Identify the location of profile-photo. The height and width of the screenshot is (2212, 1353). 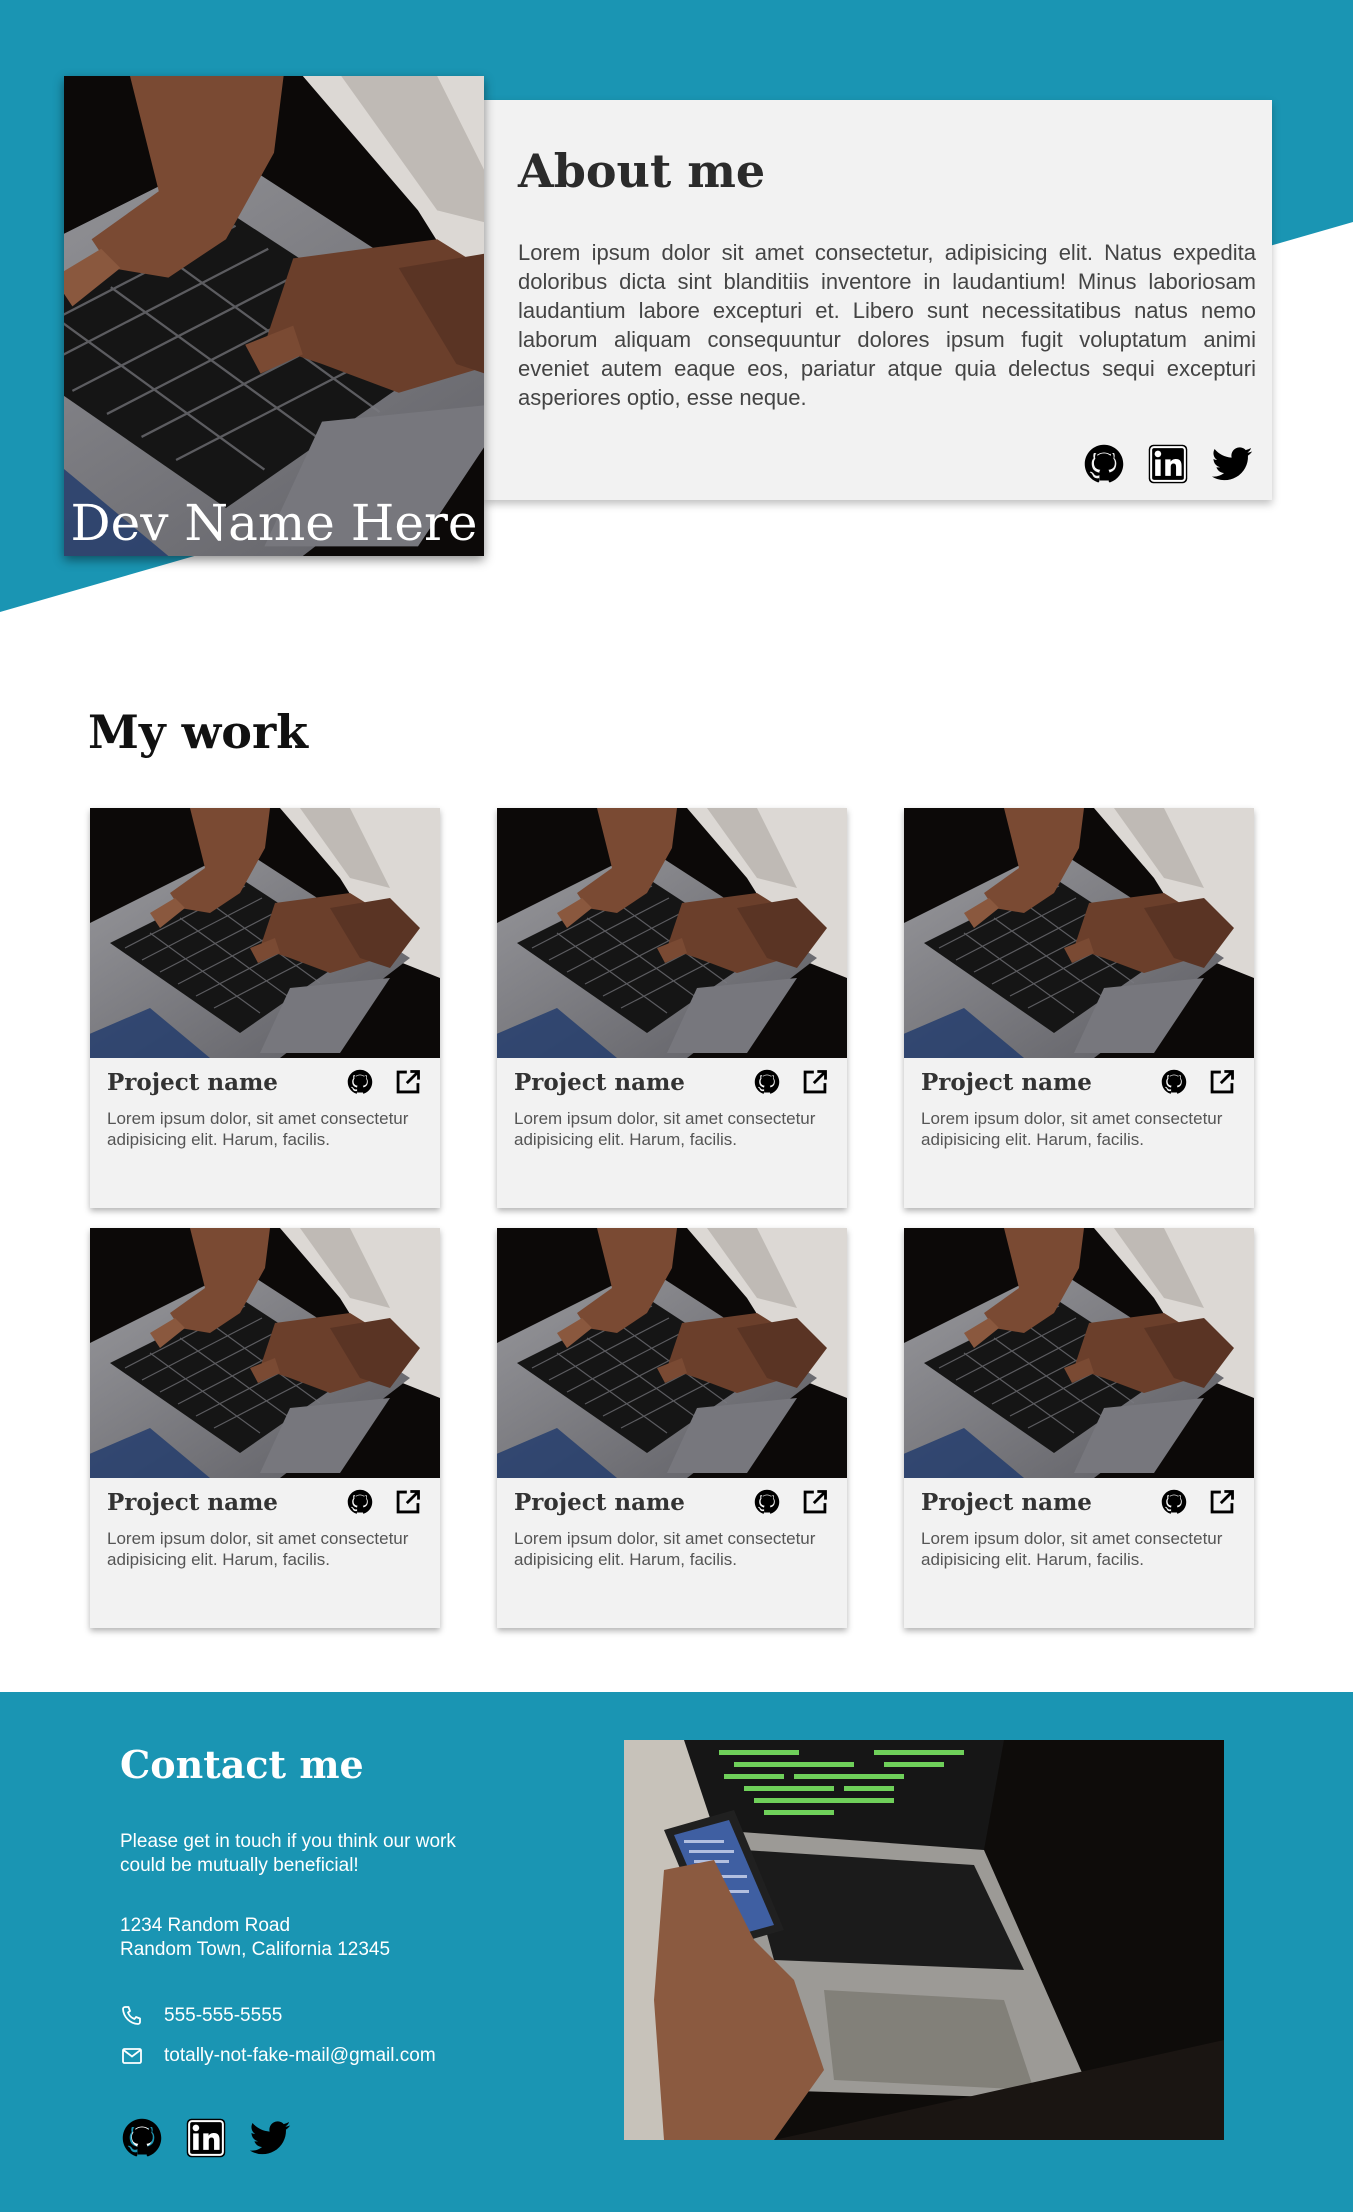
(274, 316).